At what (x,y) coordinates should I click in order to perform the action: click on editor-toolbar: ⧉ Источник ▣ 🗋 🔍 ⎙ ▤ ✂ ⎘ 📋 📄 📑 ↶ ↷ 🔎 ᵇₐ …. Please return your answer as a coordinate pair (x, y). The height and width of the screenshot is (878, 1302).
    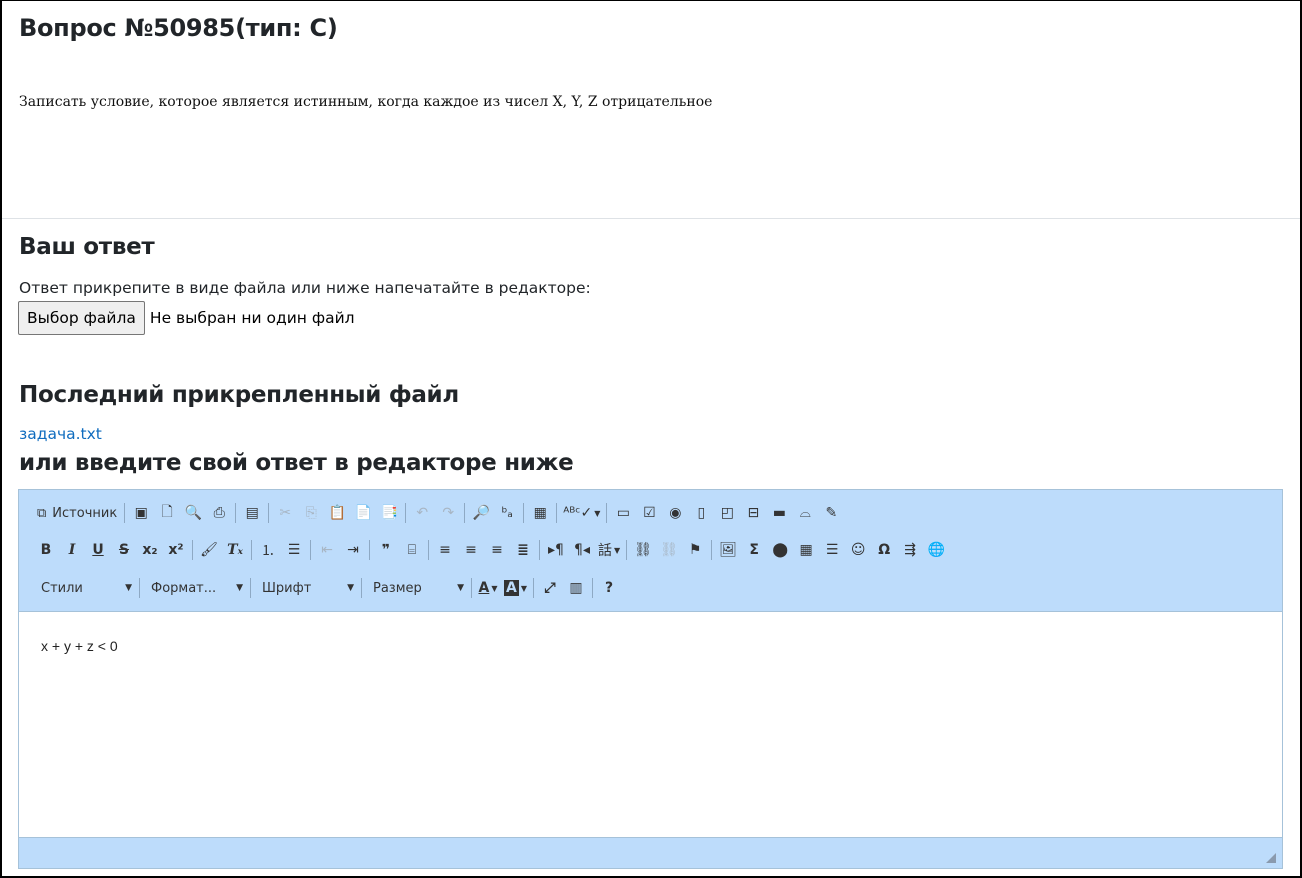
    Looking at the image, I should click on (650, 551).